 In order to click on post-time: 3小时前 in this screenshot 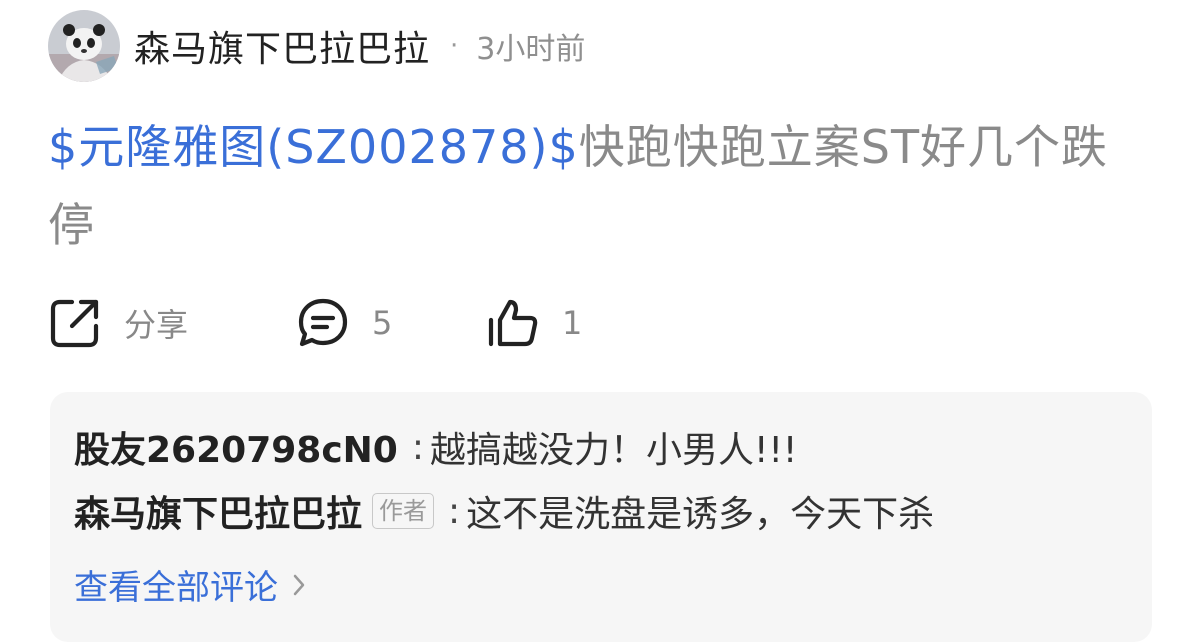, I will do `click(531, 49)`.